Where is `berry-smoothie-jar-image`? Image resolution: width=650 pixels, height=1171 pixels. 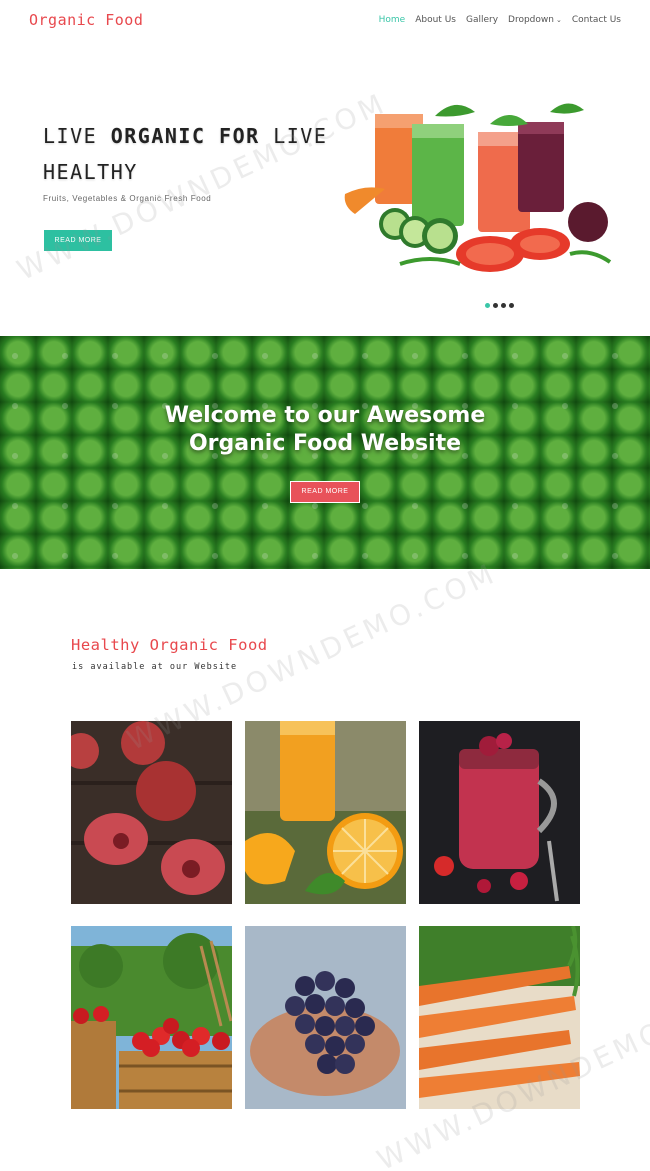 berry-smoothie-jar-image is located at coordinates (499, 812).